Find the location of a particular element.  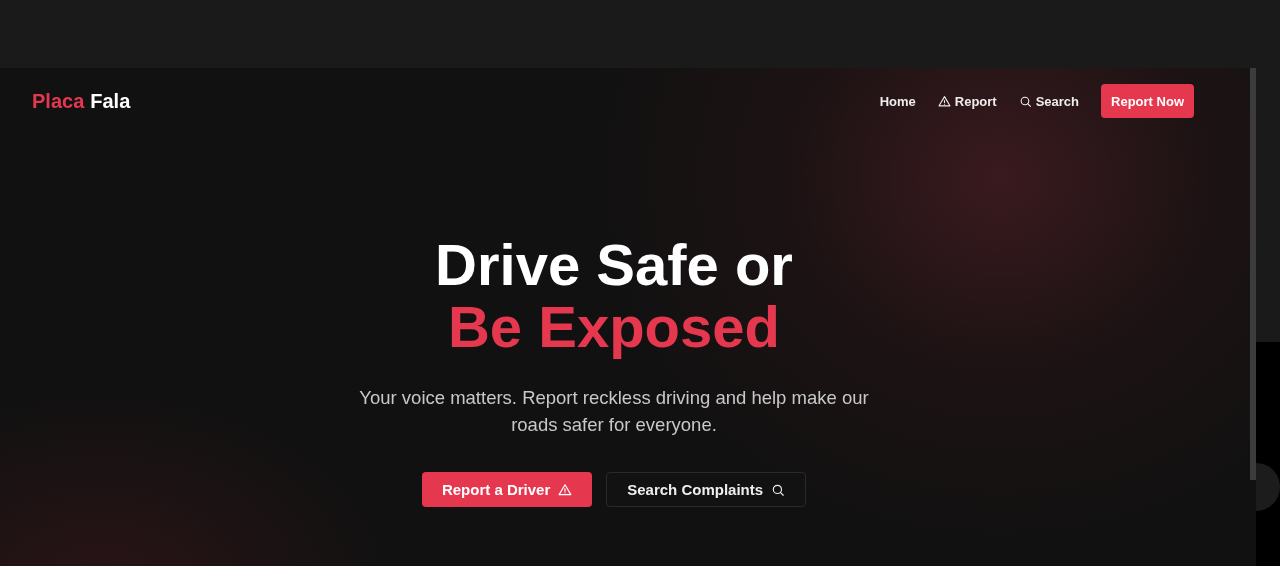

report-driver-button: Report a Driver is located at coordinates (507, 489).